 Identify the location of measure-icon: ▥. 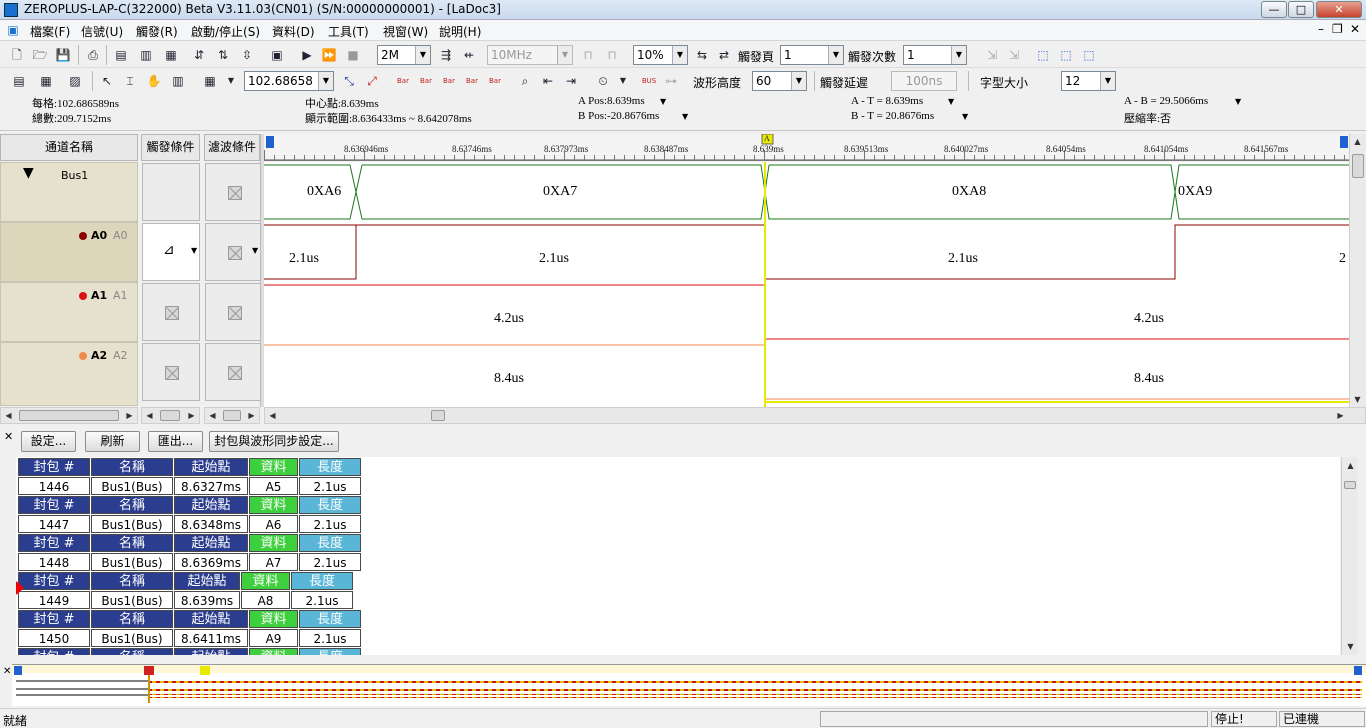
(178, 81).